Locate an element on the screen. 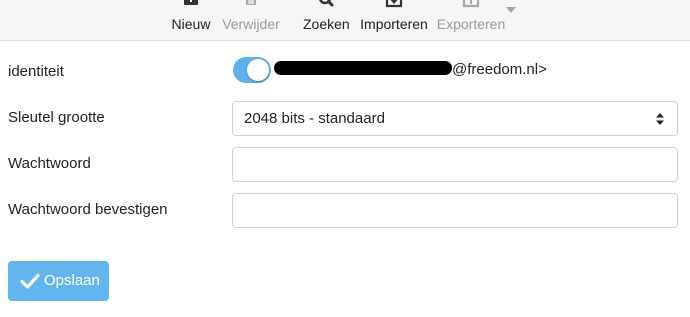 The image size is (690, 317). delete-button-label: Verwijder is located at coordinates (251, 24).